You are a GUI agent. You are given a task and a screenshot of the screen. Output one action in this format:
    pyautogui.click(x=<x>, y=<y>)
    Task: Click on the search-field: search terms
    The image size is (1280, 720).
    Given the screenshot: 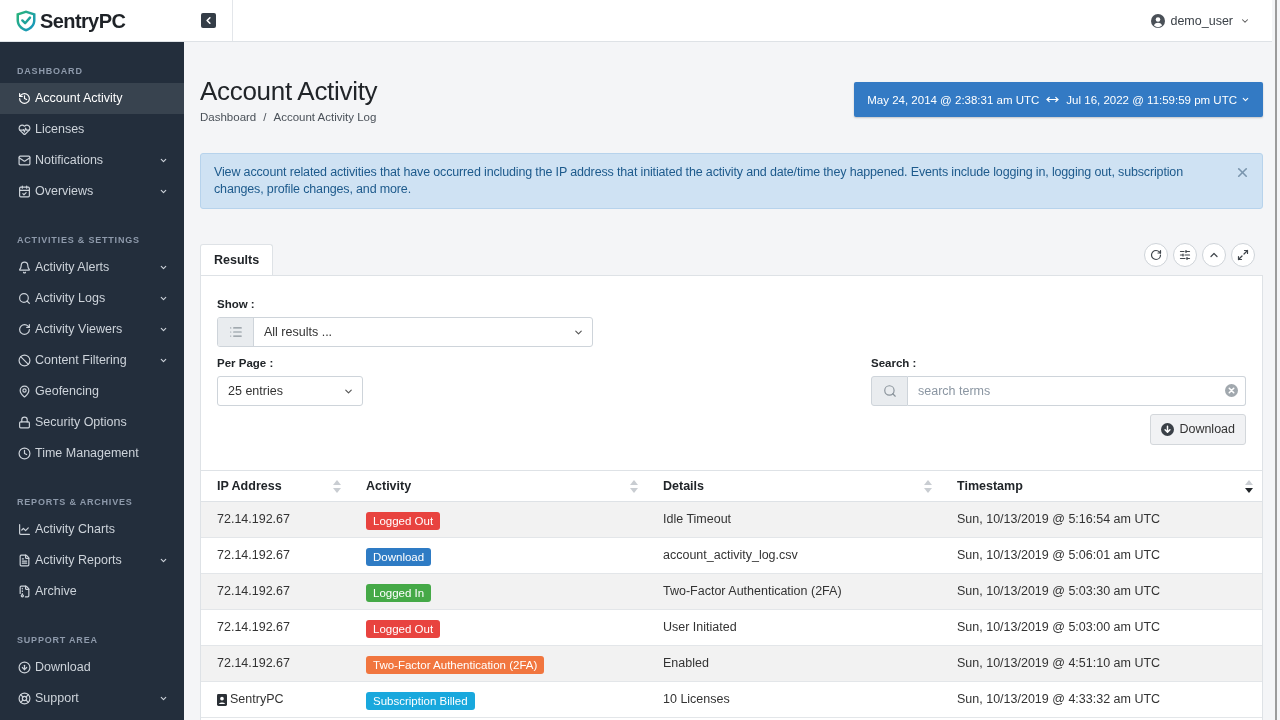 What is the action you would take?
    pyautogui.click(x=1077, y=391)
    